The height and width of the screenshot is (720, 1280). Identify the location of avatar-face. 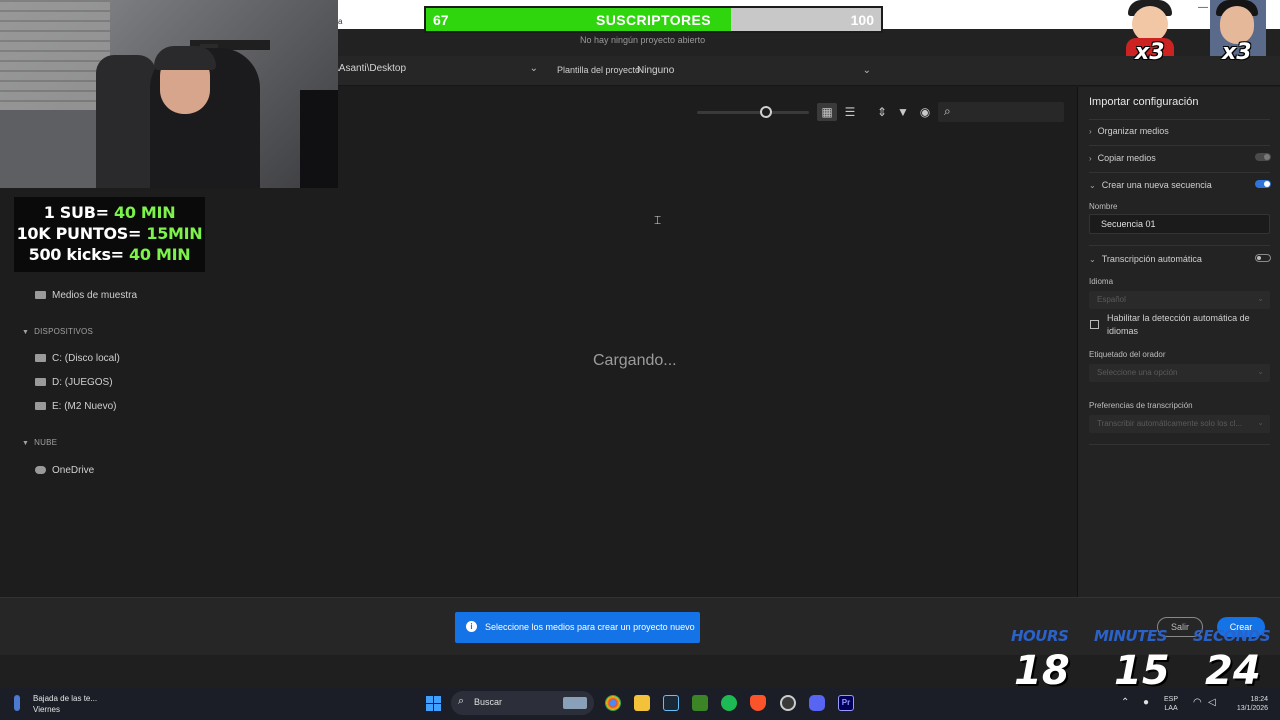
(1237, 25).